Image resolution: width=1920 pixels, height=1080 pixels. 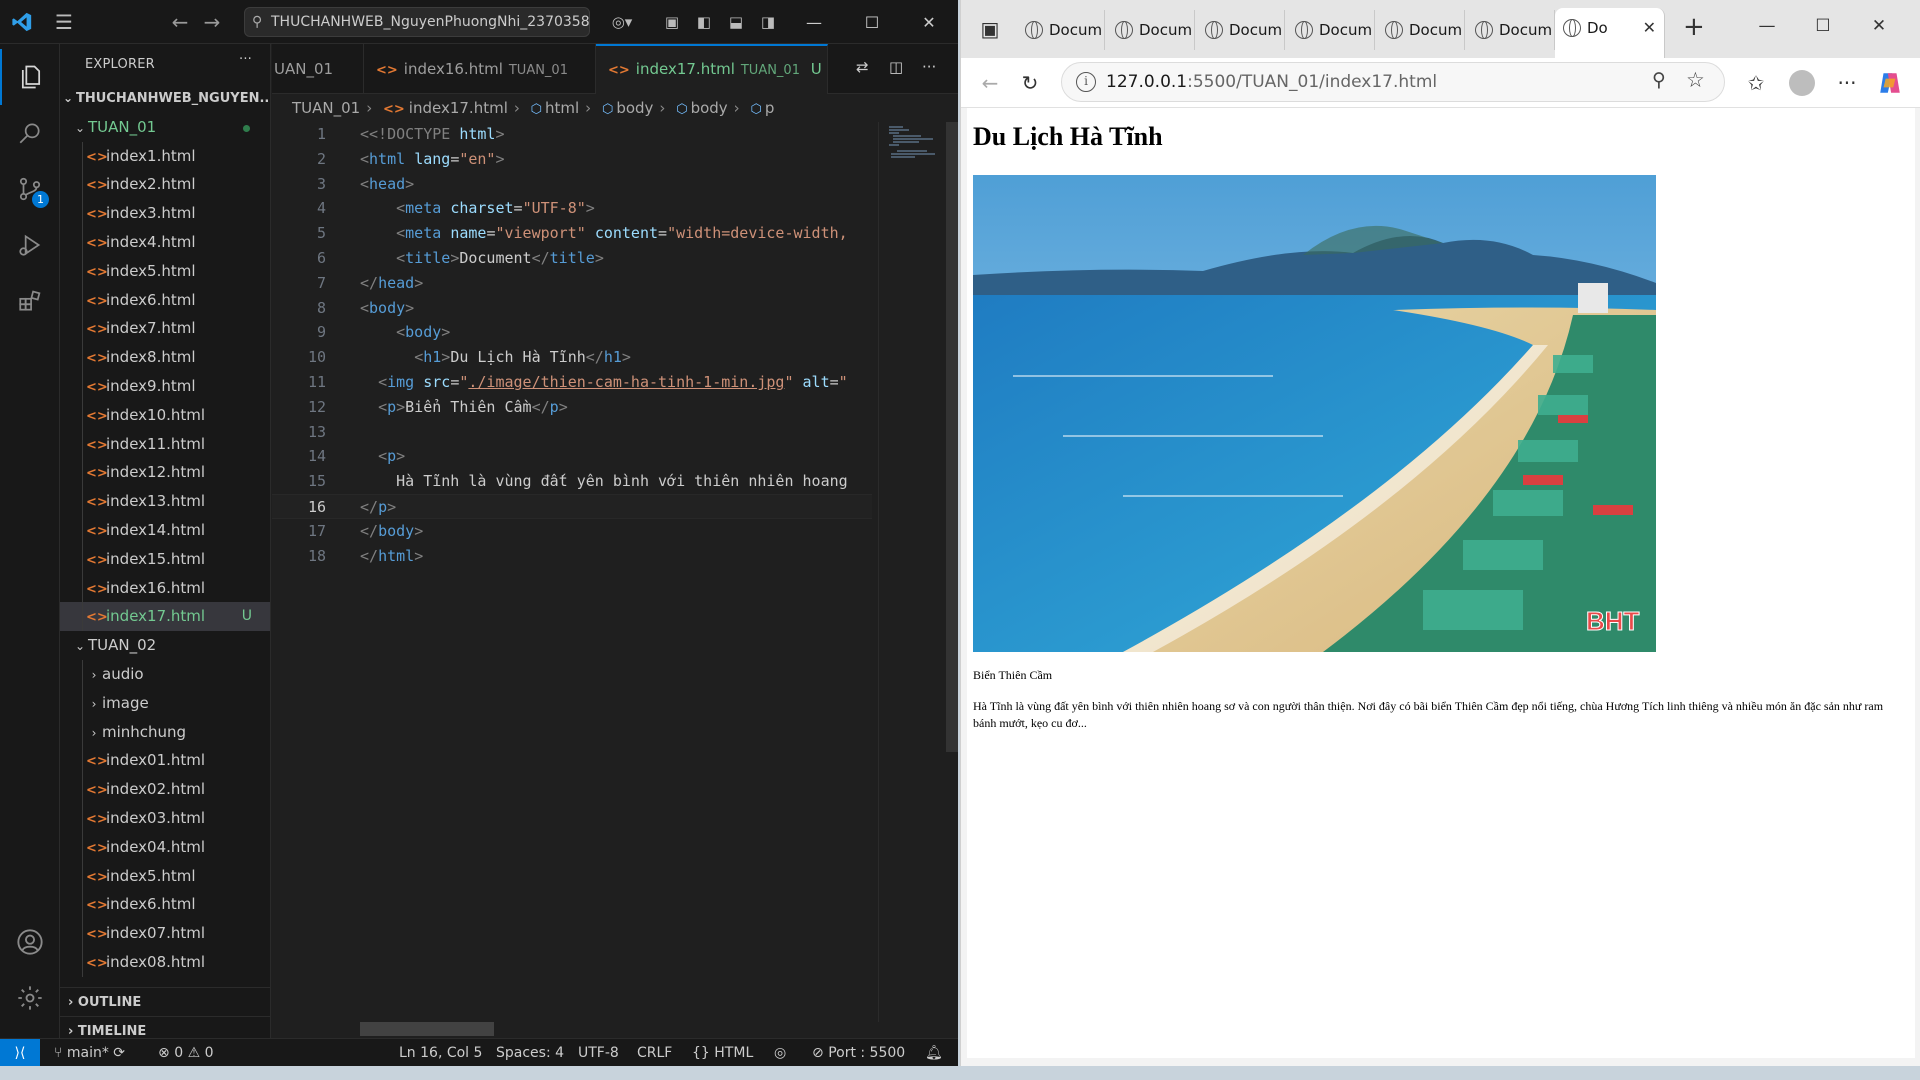 I want to click on file-item: <>index16.html, so click(x=165, y=588).